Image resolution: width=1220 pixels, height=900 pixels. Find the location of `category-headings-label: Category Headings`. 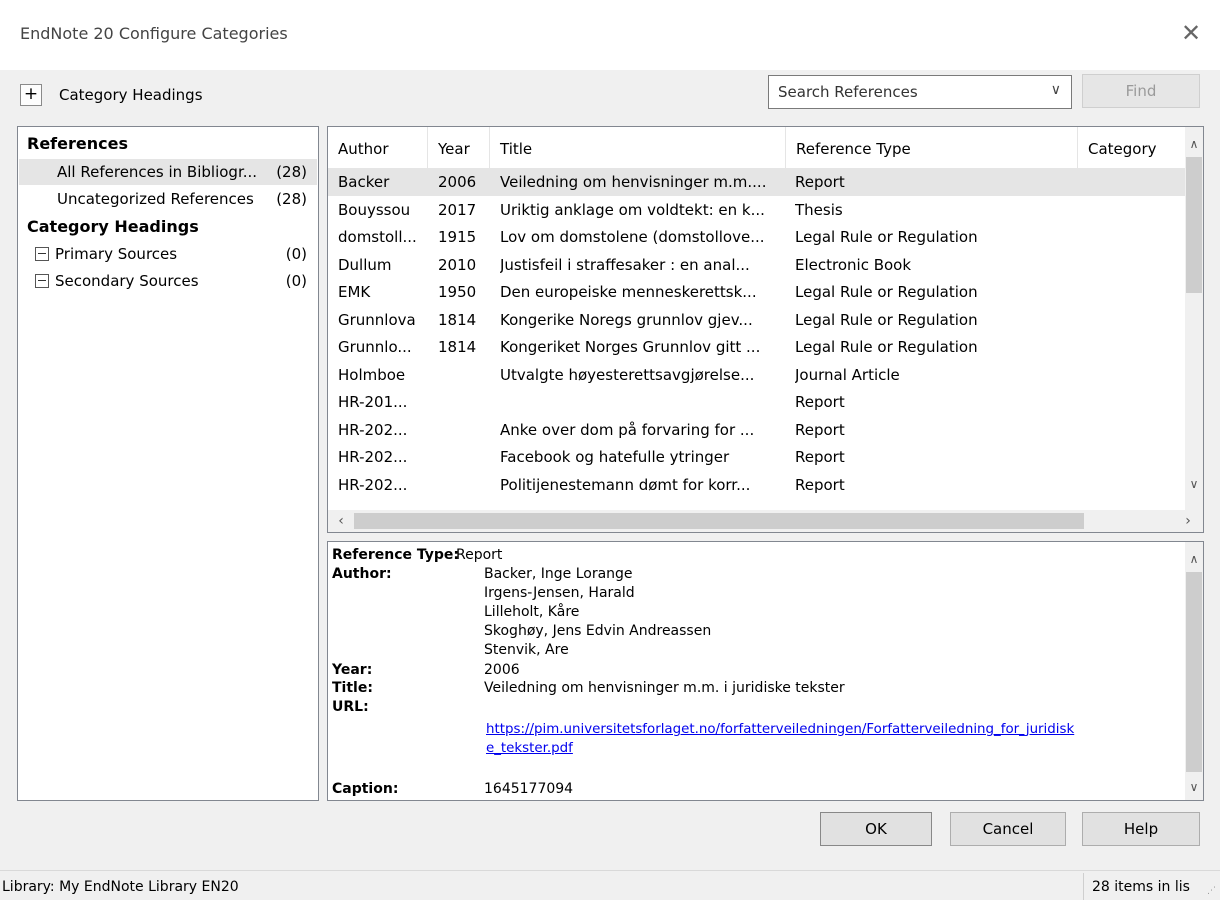

category-headings-label: Category Headings is located at coordinates (131, 95).